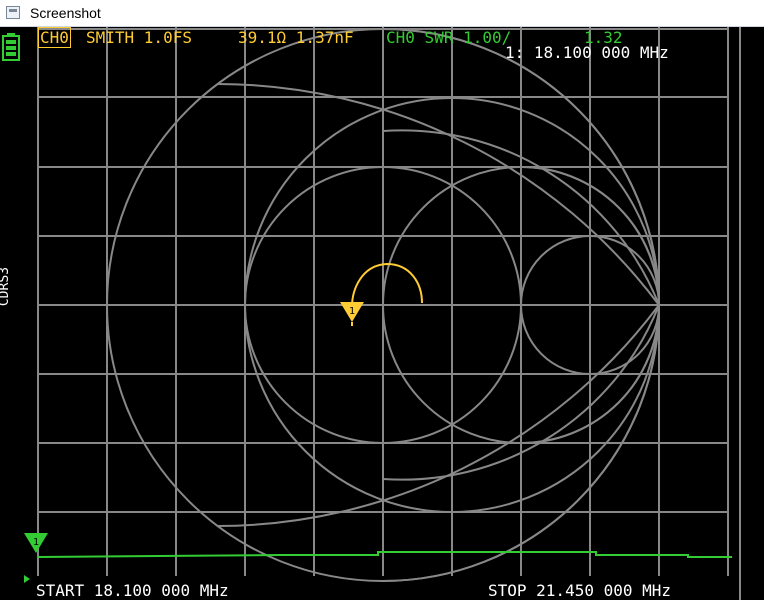  What do you see at coordinates (382, 13) in the screenshot?
I see `window-titlebar: Screenshot` at bounding box center [382, 13].